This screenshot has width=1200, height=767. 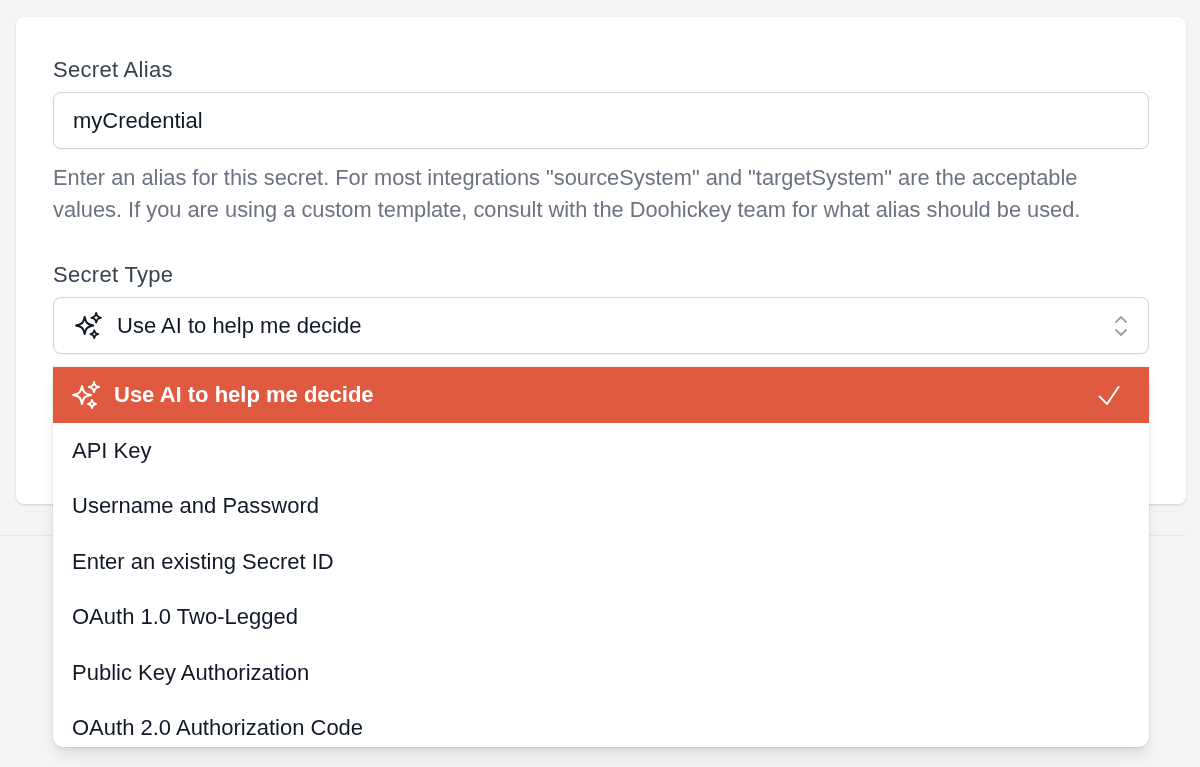 I want to click on alias-input-field: myCredential, so click(x=601, y=120).